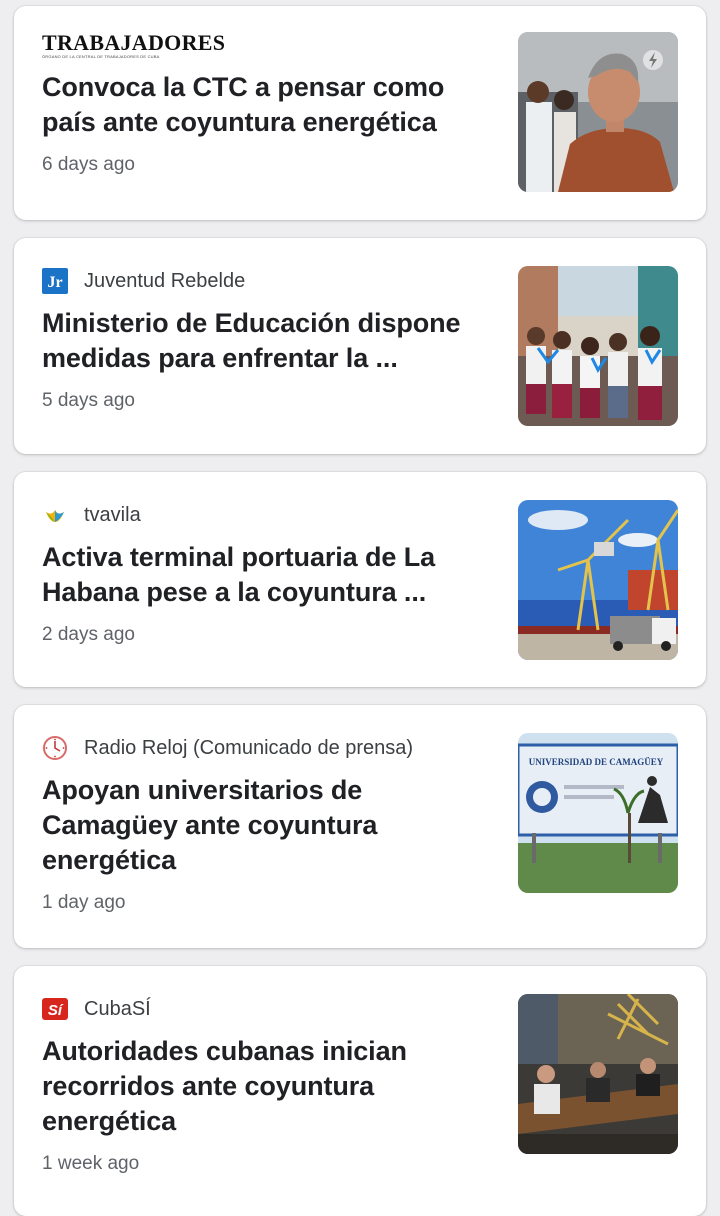 This screenshot has width=720, height=1216. I want to click on cubasi-logo-icon: Sí, so click(55, 1009).